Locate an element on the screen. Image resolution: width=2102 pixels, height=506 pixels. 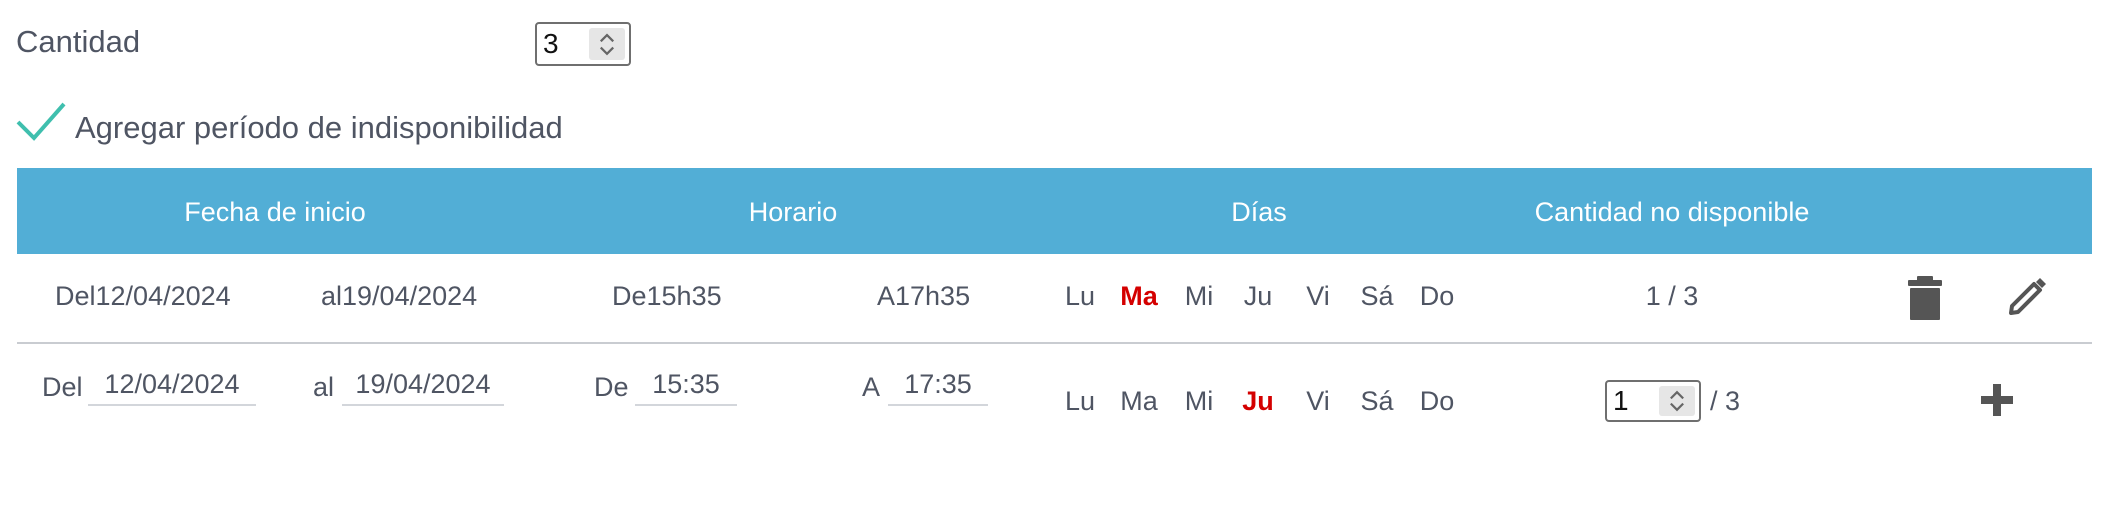
add-unavailability-label: Agregar período de indisponibilidad is located at coordinates (319, 128).